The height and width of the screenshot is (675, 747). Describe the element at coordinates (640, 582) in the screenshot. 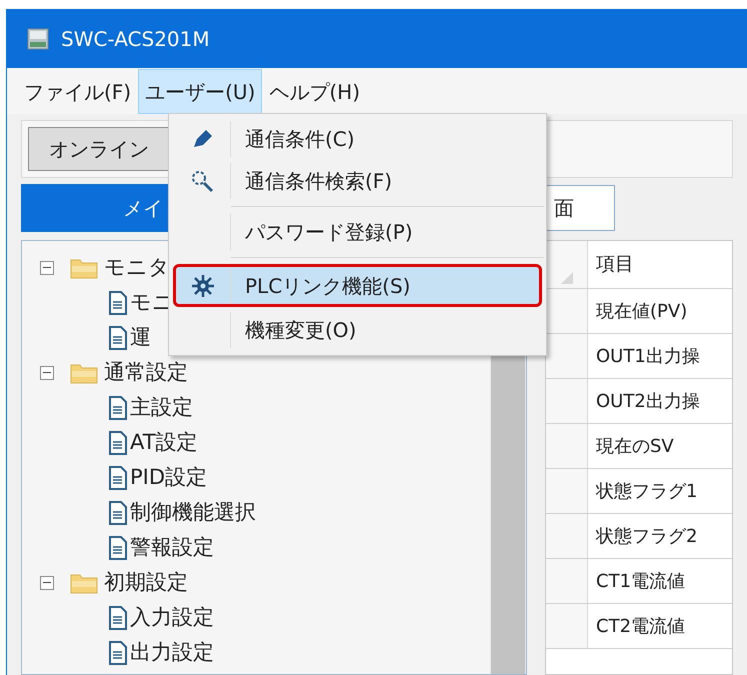

I see `table-cell-text: CT1電流値` at that location.